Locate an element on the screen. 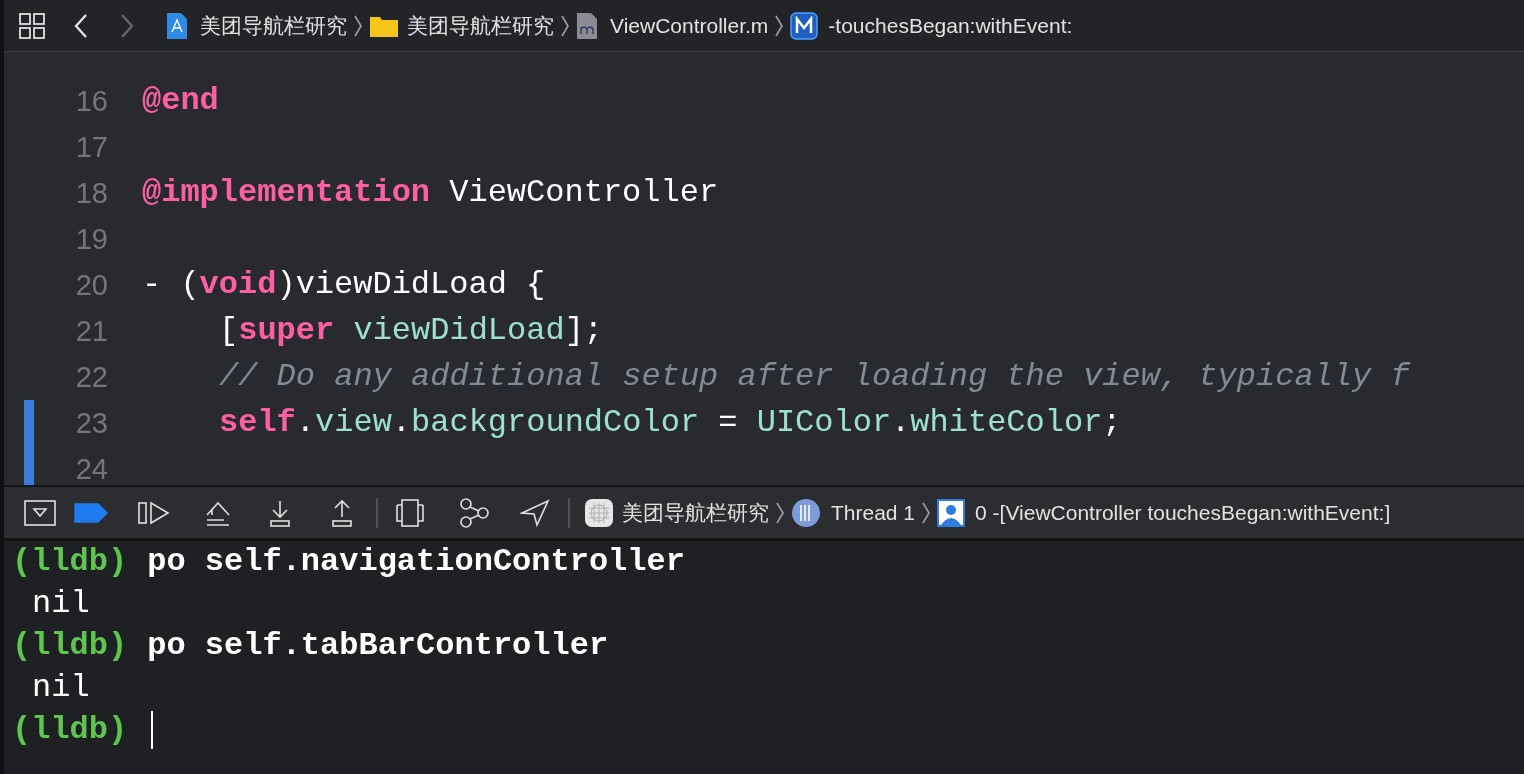  code-line: // Do any additional setup after loading the view, typically f is located at coordinates (814, 377).